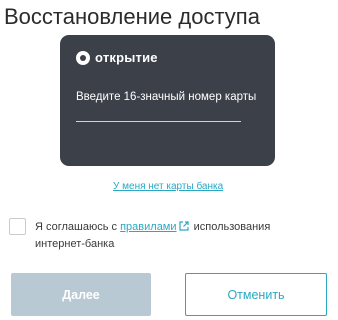 This screenshot has height=320, width=338. I want to click on brand-name: открытие, so click(126, 57).